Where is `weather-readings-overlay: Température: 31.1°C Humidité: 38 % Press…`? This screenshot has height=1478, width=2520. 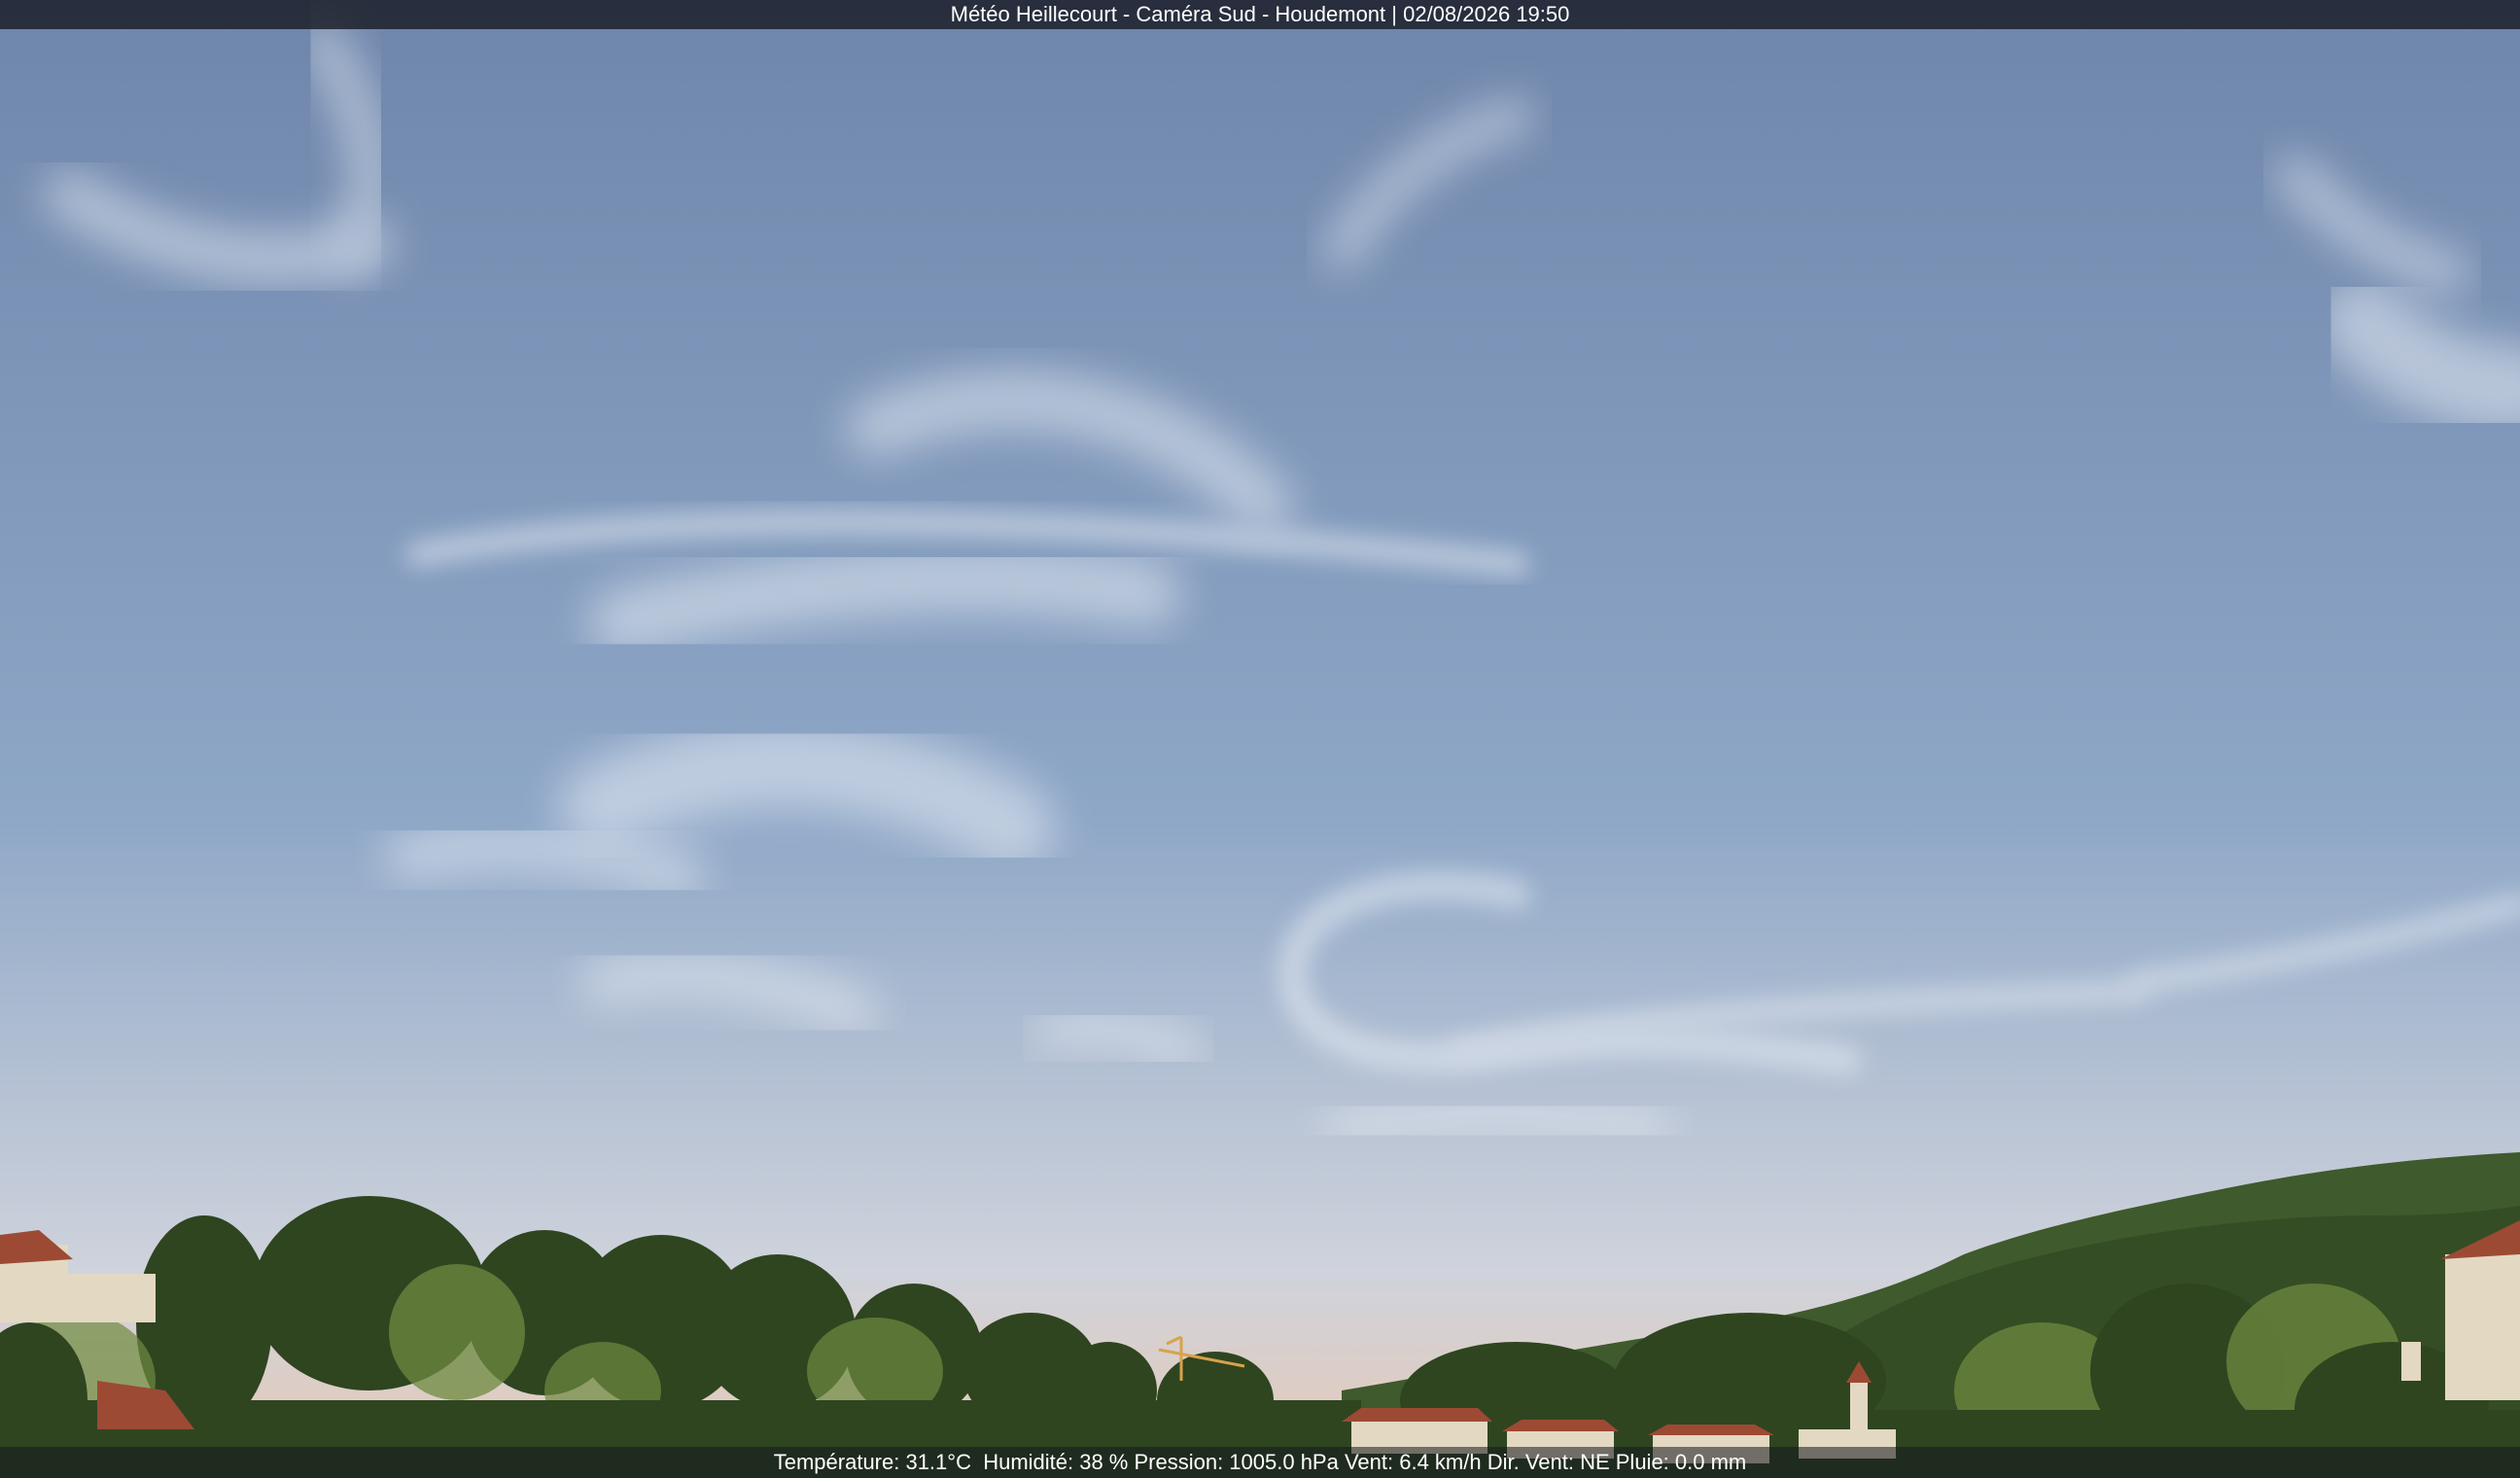 weather-readings-overlay: Température: 31.1°C Humidité: 38 % Press… is located at coordinates (1260, 1462).